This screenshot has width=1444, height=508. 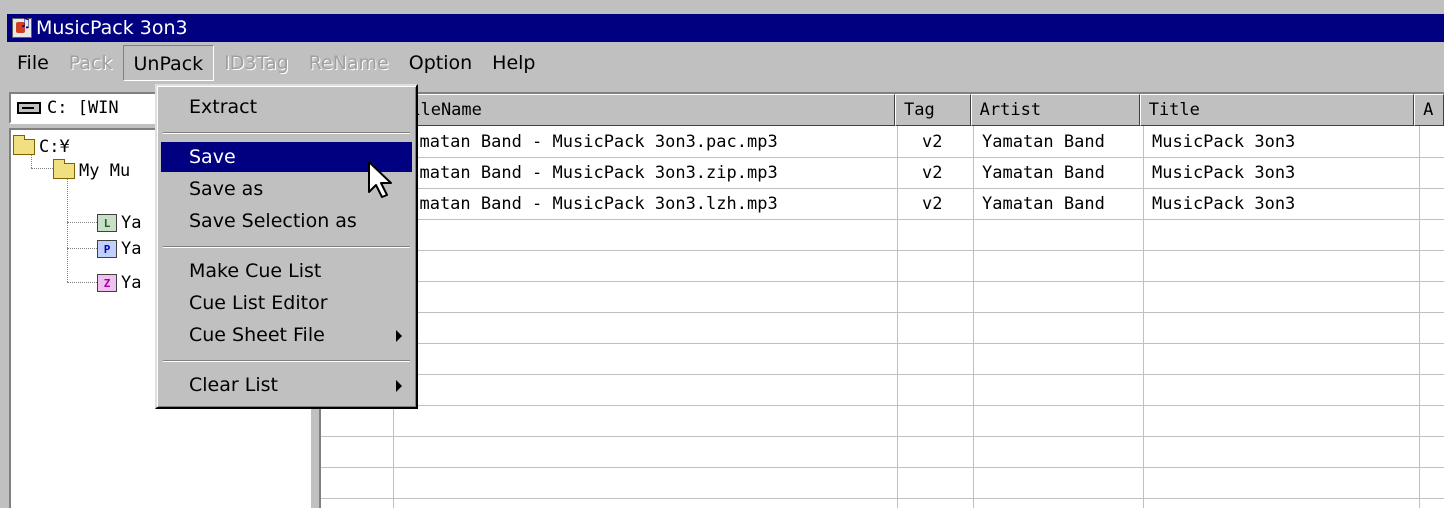 What do you see at coordinates (168, 63) in the screenshot?
I see `menu-unpack: UnPack` at bounding box center [168, 63].